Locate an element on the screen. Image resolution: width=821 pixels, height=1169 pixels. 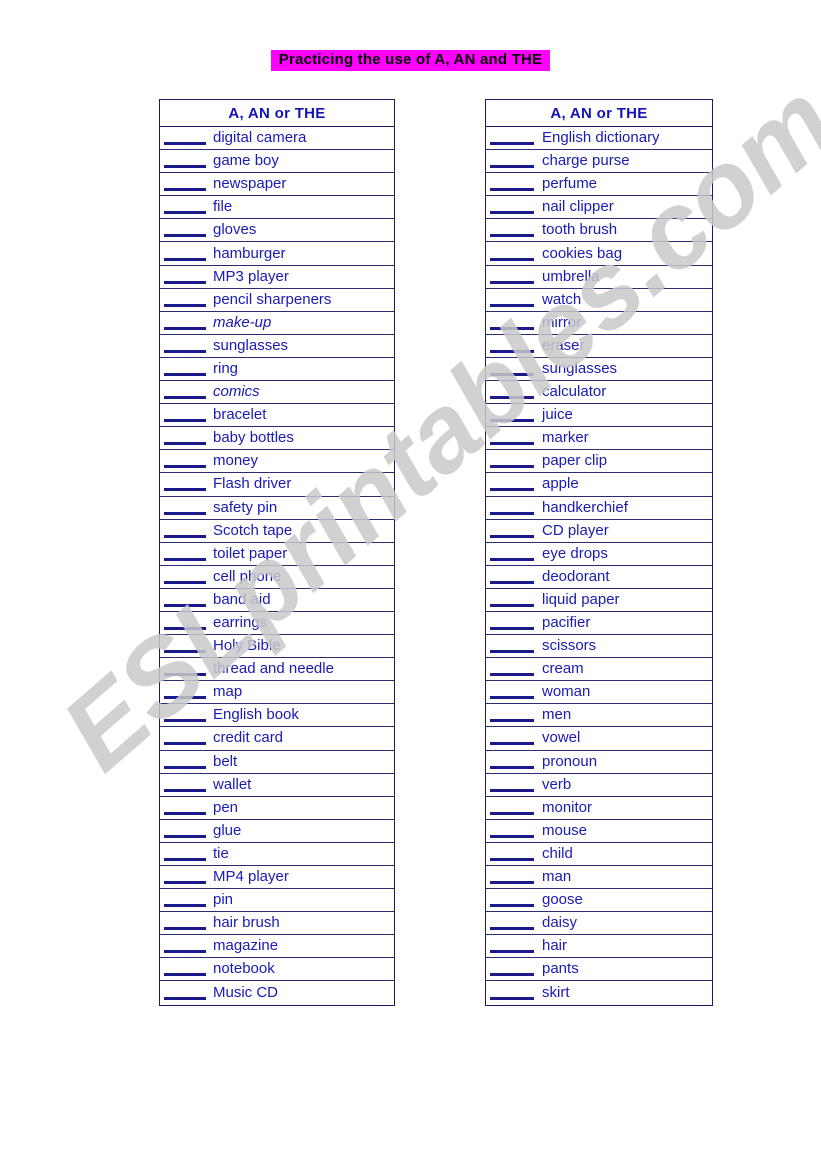
table-row: file is located at coordinates (277, 208).